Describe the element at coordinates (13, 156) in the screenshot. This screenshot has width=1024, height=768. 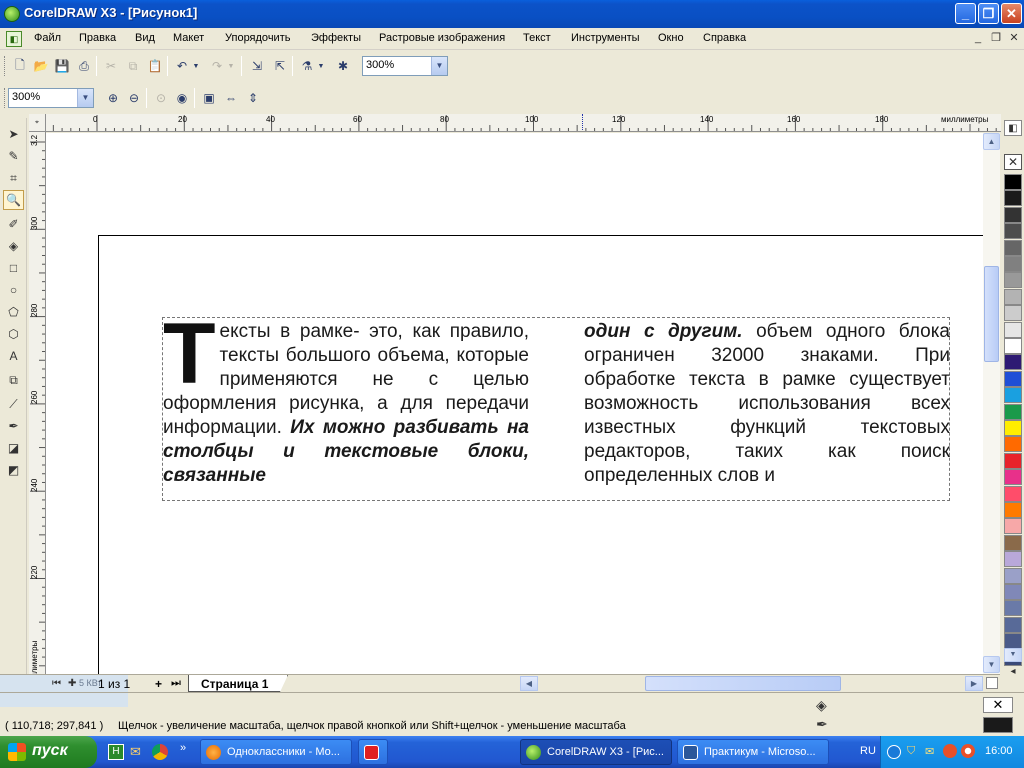
I see `shape-tool-icon: ✎` at that location.